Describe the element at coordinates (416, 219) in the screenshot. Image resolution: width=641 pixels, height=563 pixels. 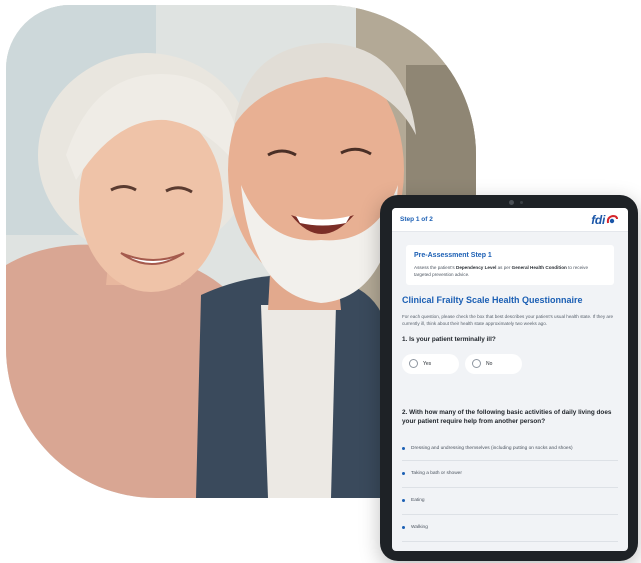
I see `step-indicator: Step 1 of 2` at that location.